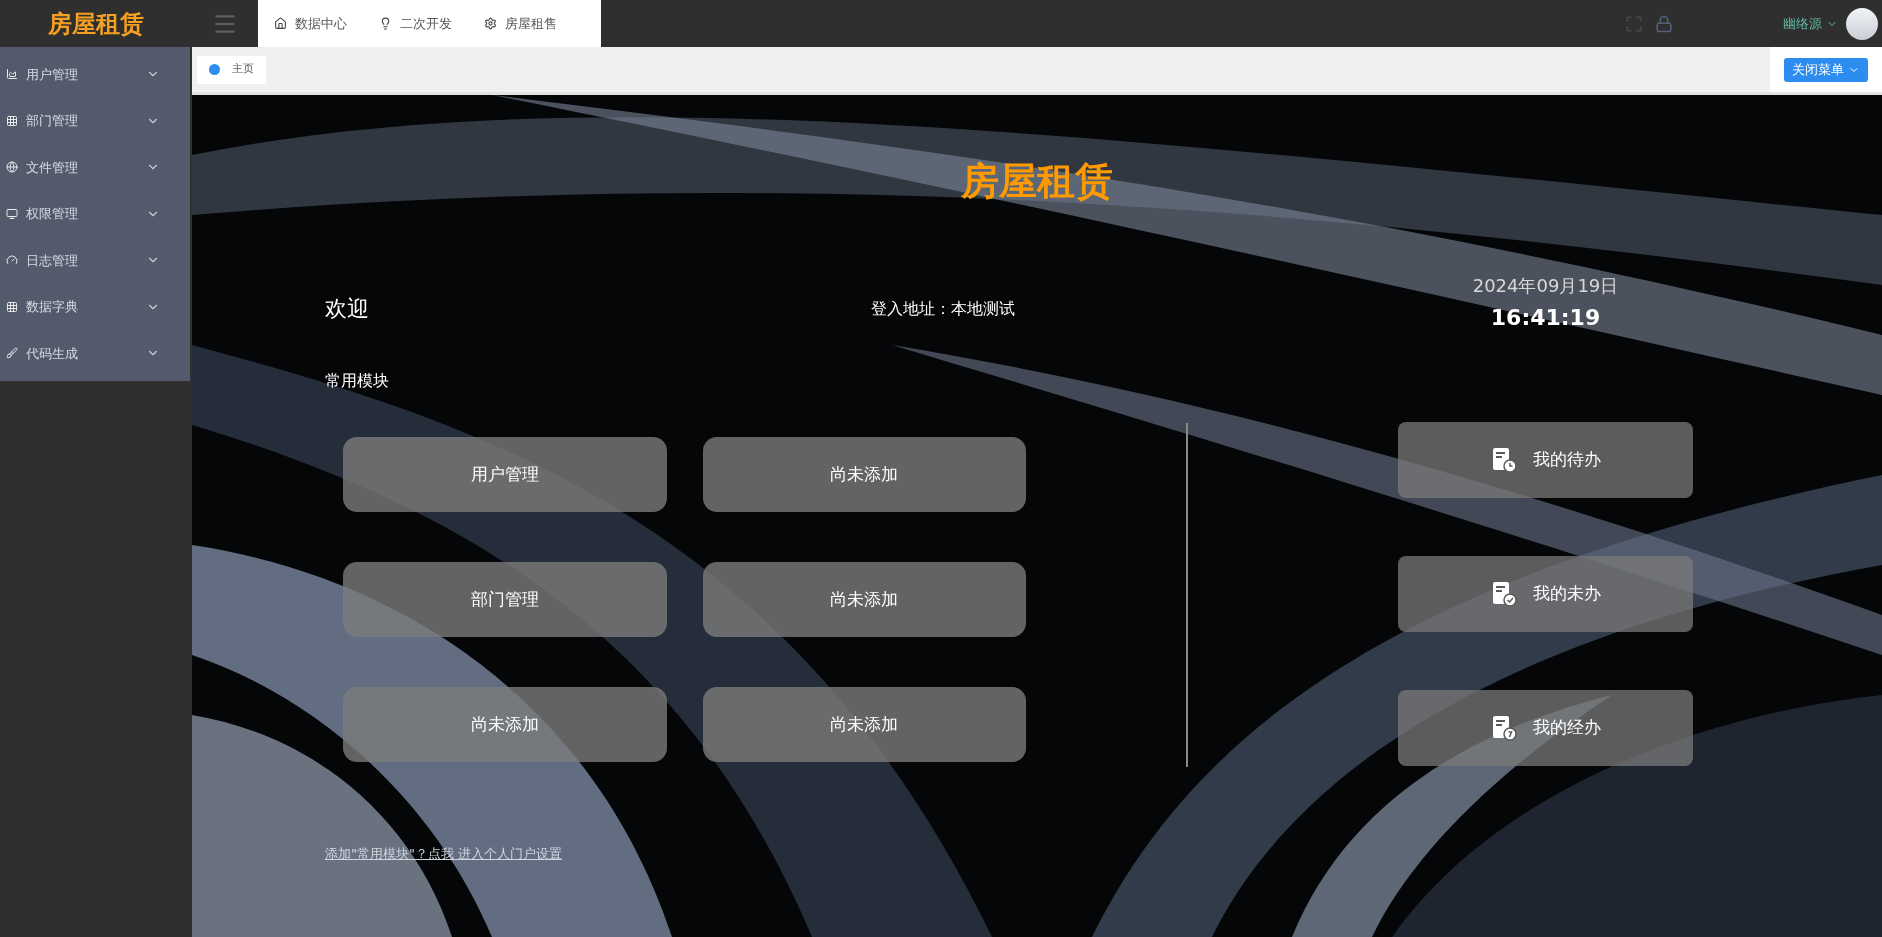 The height and width of the screenshot is (937, 1882). I want to click on user-menu: 幽络源, so click(1810, 23).